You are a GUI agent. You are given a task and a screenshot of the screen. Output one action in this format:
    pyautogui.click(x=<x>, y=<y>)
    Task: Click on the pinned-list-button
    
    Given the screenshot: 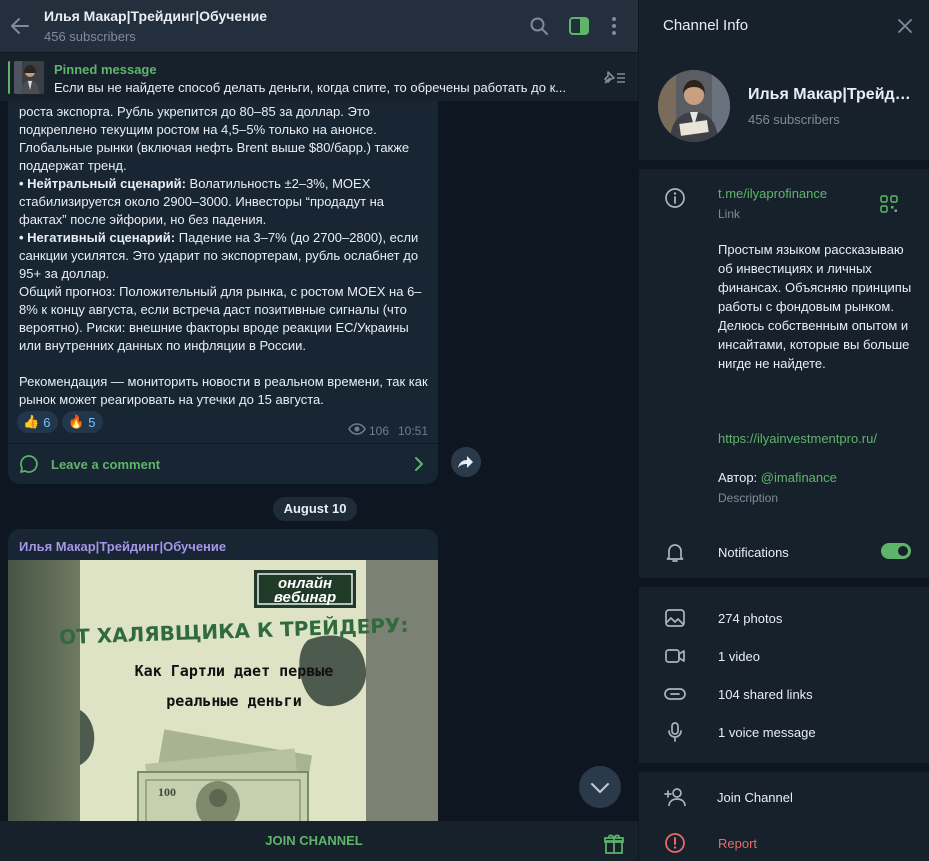 What is the action you would take?
    pyautogui.click(x=613, y=78)
    